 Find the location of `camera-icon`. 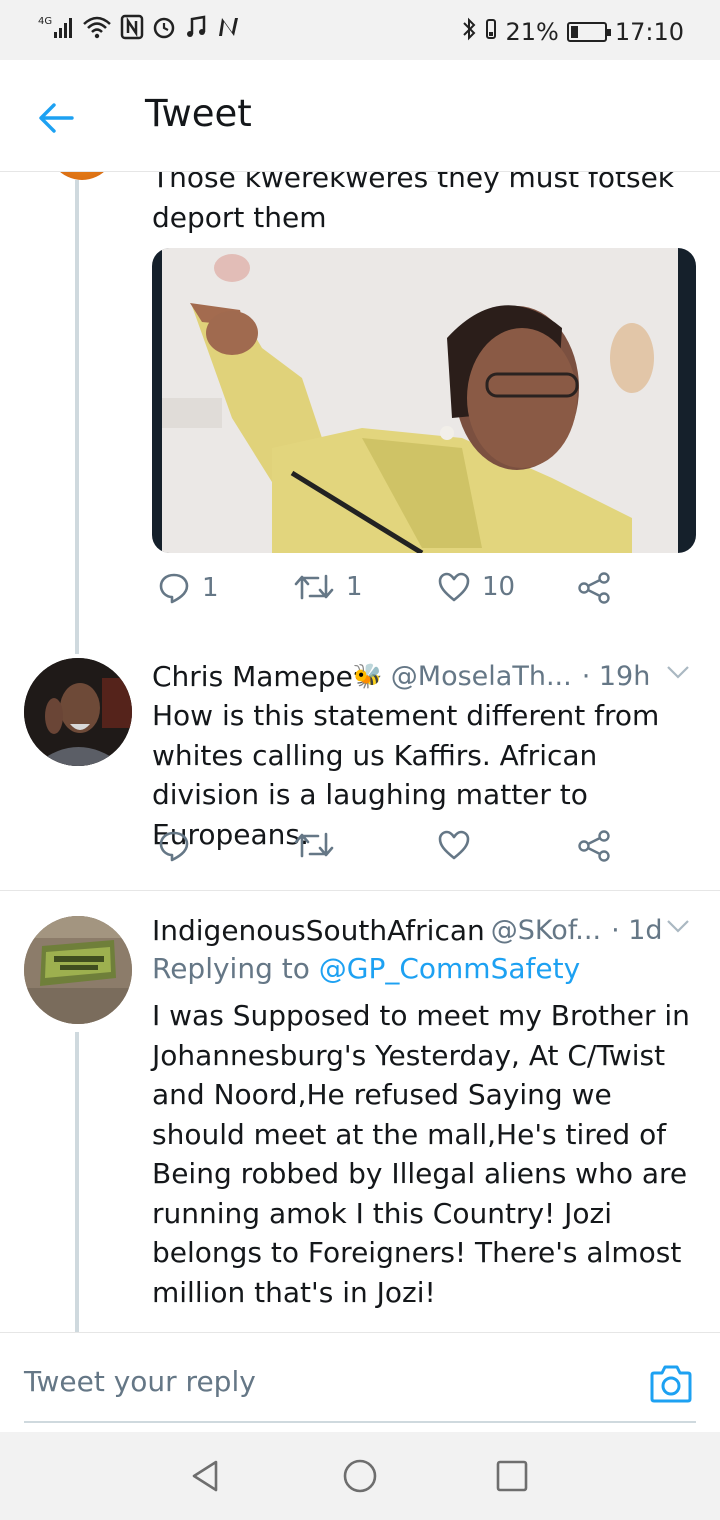

camera-icon is located at coordinates (671, 1384).